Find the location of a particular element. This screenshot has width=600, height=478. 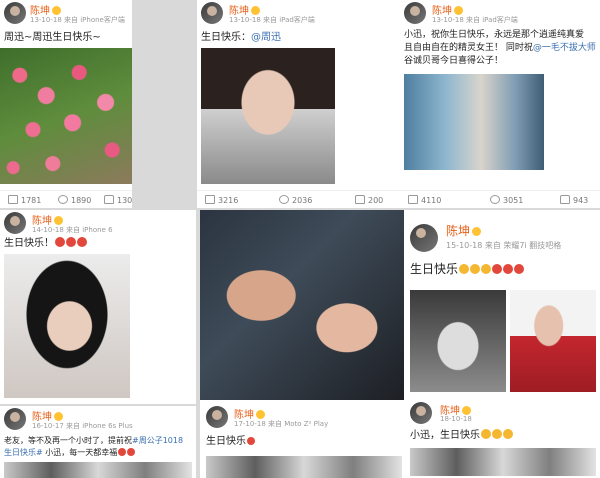

post-actions: 3216 2036 200 is located at coordinates (299, 199).